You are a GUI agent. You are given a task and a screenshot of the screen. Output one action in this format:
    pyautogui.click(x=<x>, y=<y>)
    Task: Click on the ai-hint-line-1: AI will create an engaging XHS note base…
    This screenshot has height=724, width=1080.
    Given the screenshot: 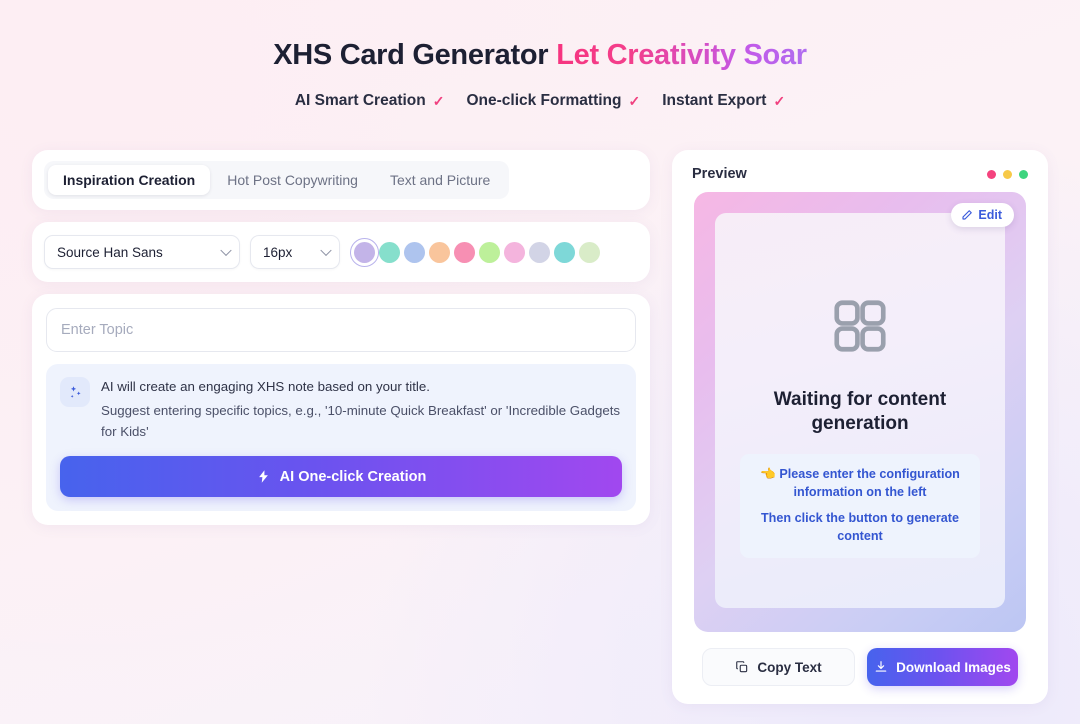 What is the action you would take?
    pyautogui.click(x=265, y=386)
    